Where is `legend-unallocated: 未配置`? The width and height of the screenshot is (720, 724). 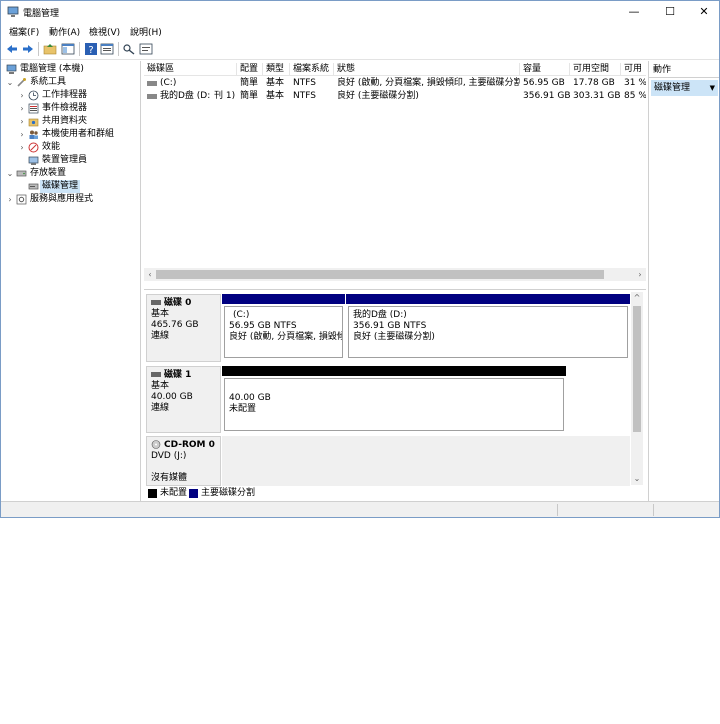 legend-unallocated: 未配置 is located at coordinates (174, 493).